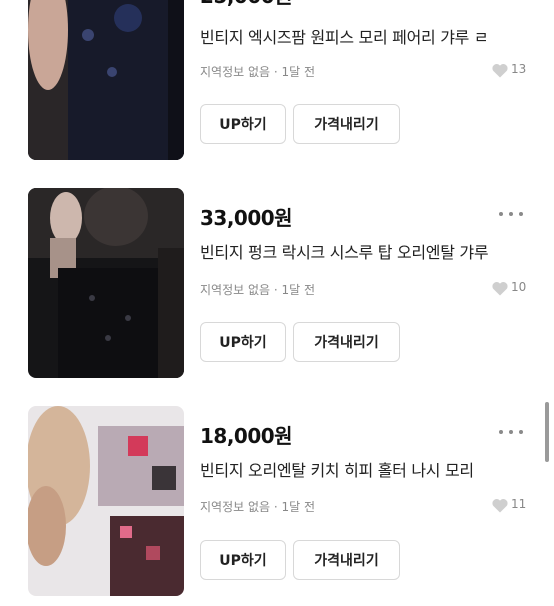  Describe the element at coordinates (519, 287) in the screenshot. I see `like-count: 10` at that location.